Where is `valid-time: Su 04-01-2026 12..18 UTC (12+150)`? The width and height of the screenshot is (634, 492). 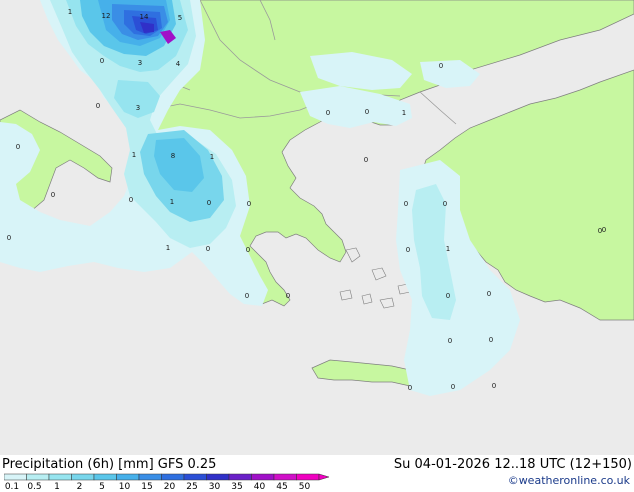 valid-time: Su 04-01-2026 12..18 UTC (12+150) is located at coordinates (512, 464).